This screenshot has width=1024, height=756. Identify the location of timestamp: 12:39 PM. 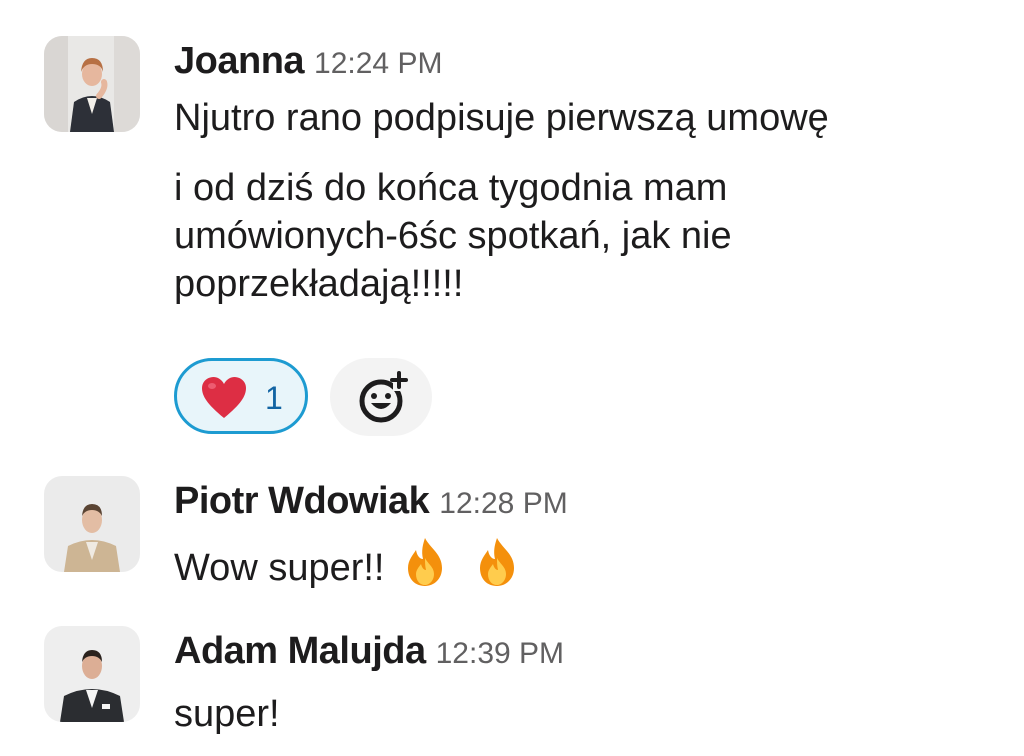
(500, 653).